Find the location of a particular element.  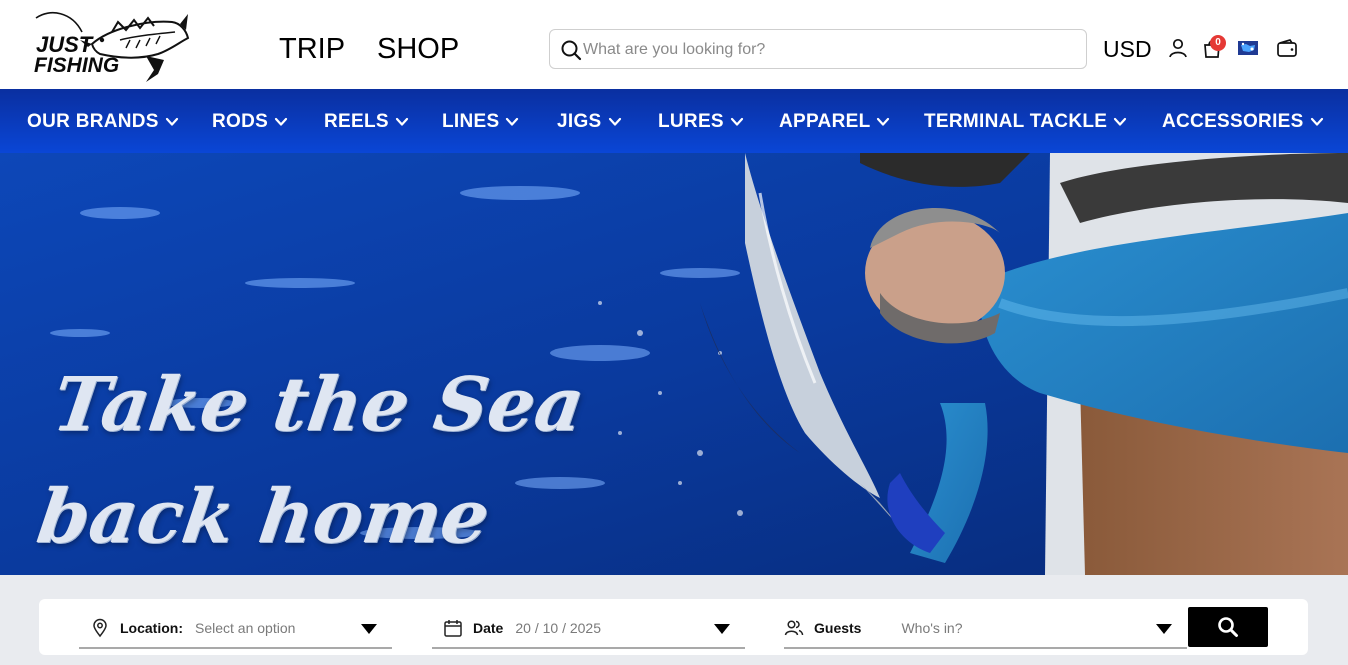

shop-link: SHOP is located at coordinates (418, 49).